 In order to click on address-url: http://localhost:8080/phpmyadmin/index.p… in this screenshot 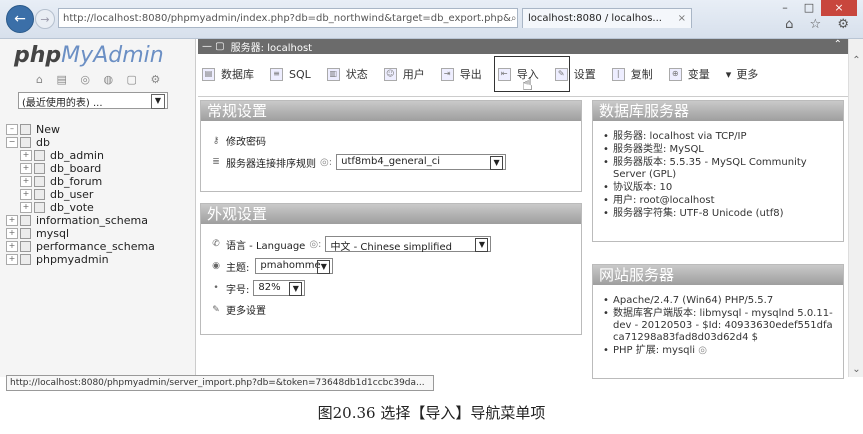, I will do `click(287, 18)`.